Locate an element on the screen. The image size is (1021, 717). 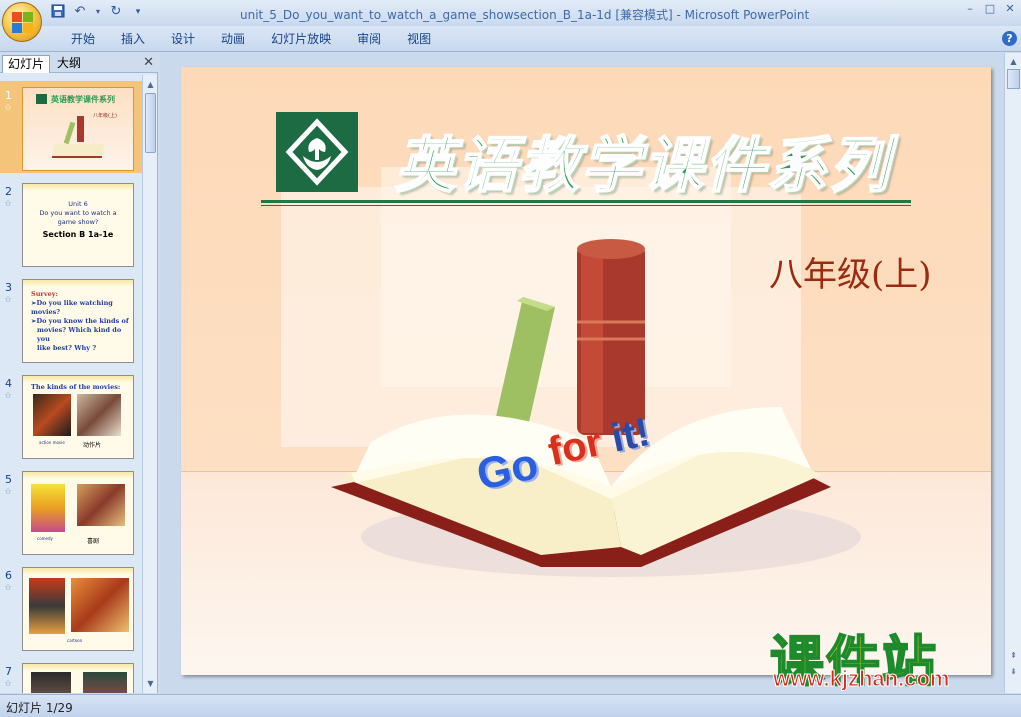
watermark-url: www.kjzhan.com is located at coordinates (861, 679).